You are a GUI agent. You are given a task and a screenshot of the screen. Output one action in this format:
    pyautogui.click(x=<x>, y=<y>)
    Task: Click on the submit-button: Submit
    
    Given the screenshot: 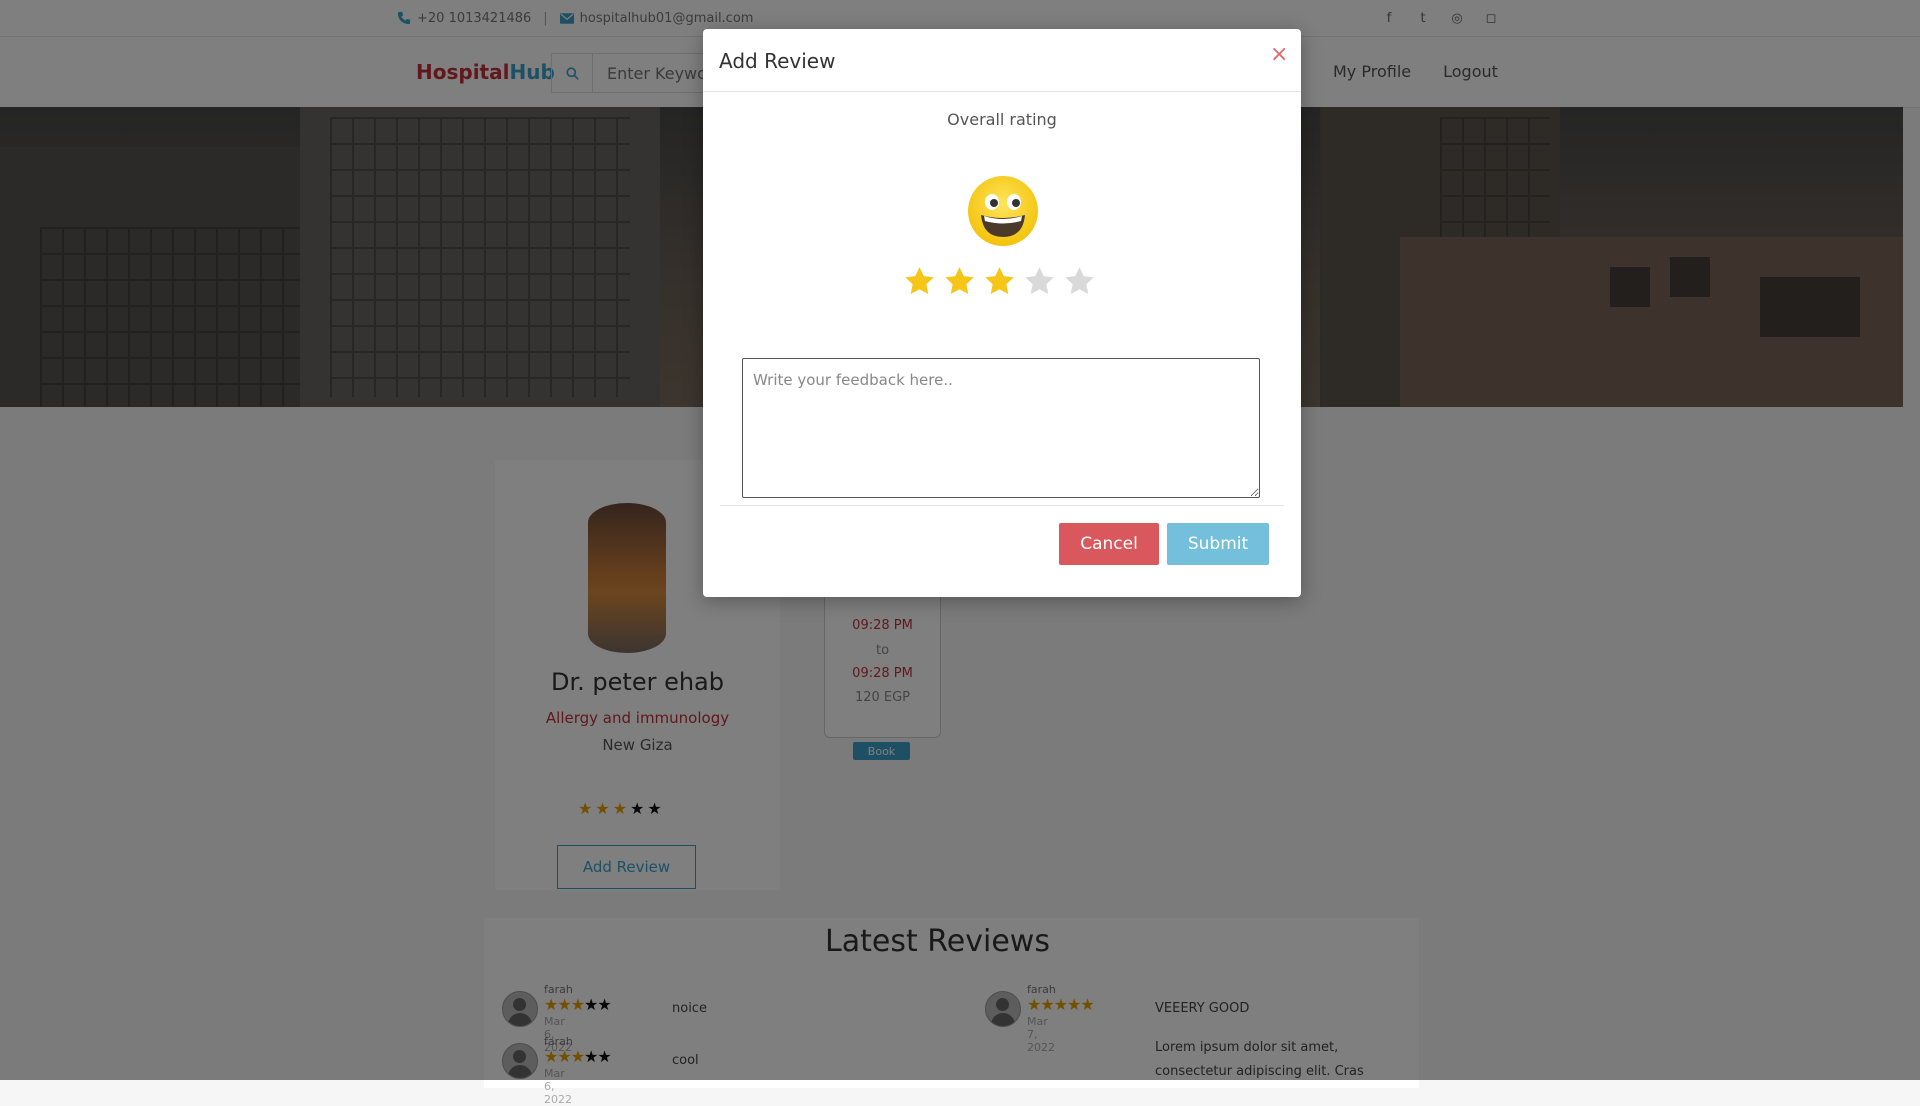 What is the action you would take?
    pyautogui.click(x=1218, y=544)
    